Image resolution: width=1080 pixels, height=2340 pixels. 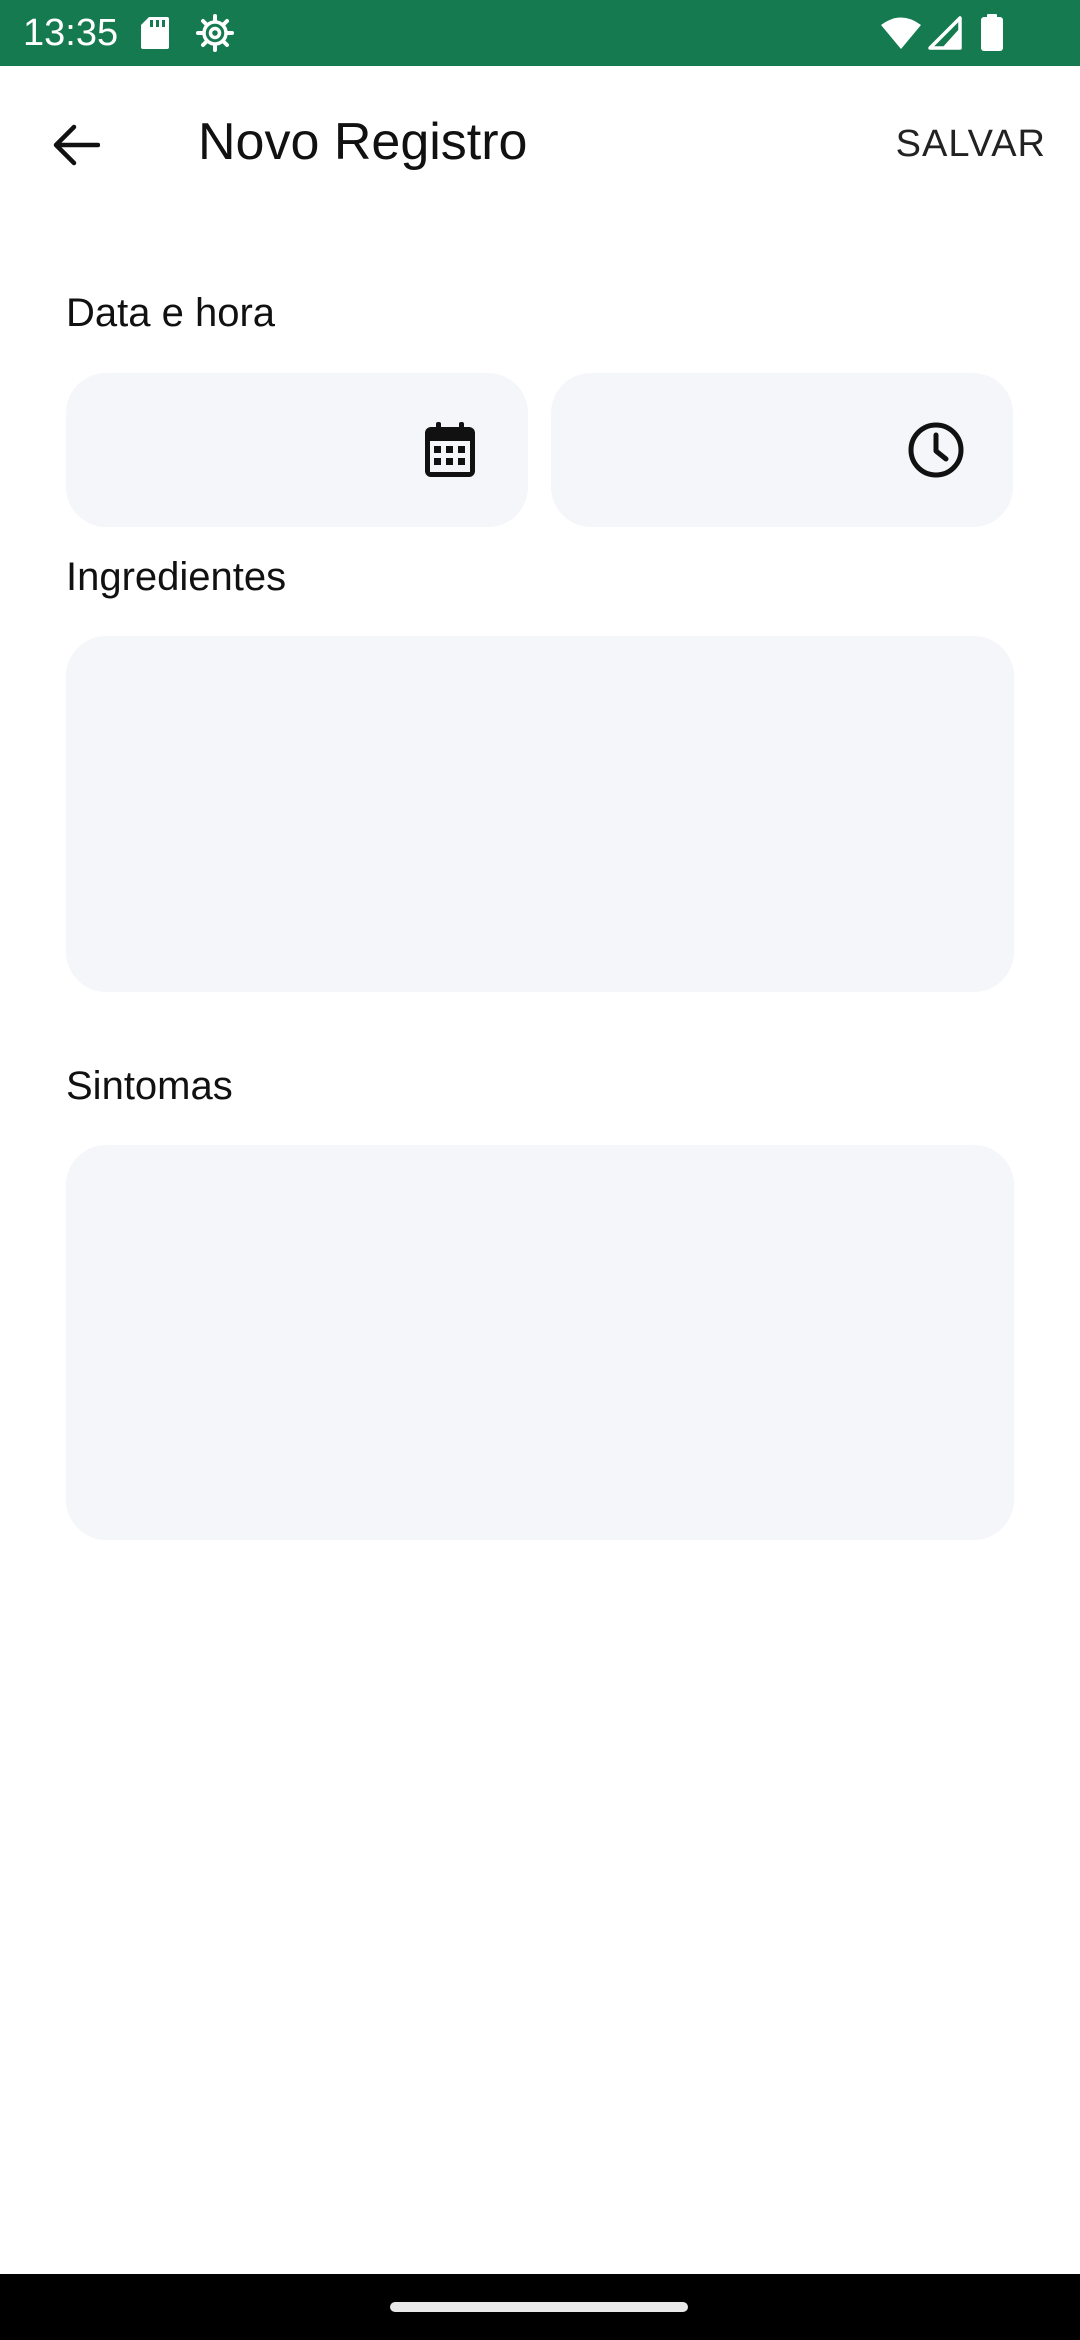 What do you see at coordinates (782, 450) in the screenshot?
I see `time-field` at bounding box center [782, 450].